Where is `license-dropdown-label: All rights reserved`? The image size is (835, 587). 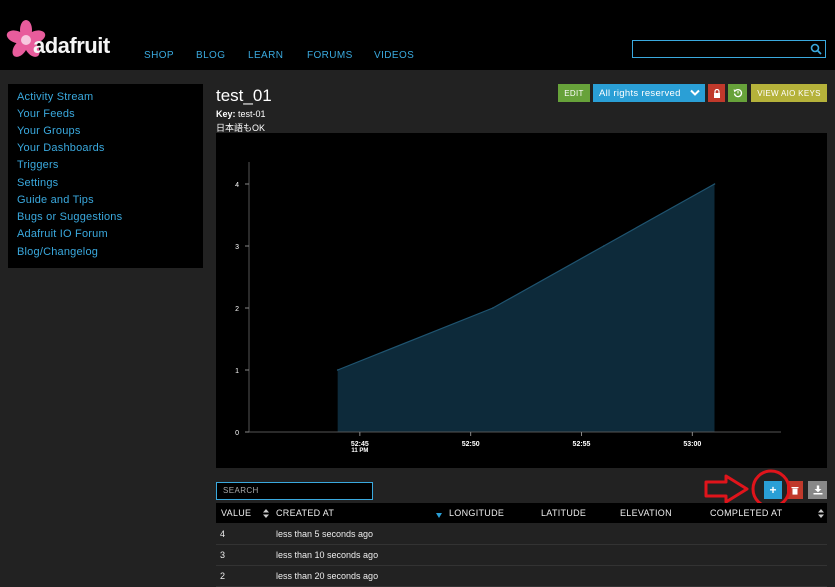
license-dropdown-label: All rights reserved is located at coordinates (640, 93).